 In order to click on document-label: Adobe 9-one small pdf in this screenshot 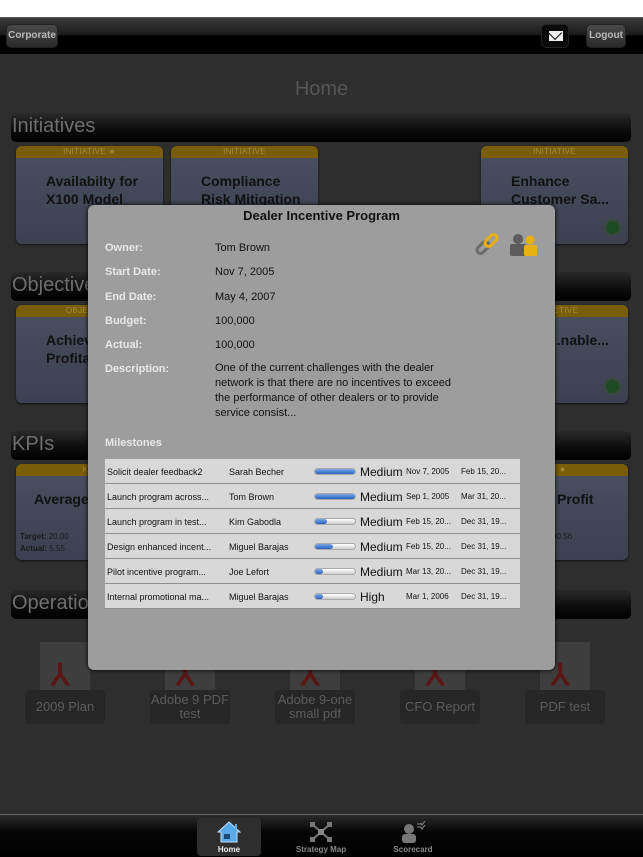, I will do `click(315, 707)`.